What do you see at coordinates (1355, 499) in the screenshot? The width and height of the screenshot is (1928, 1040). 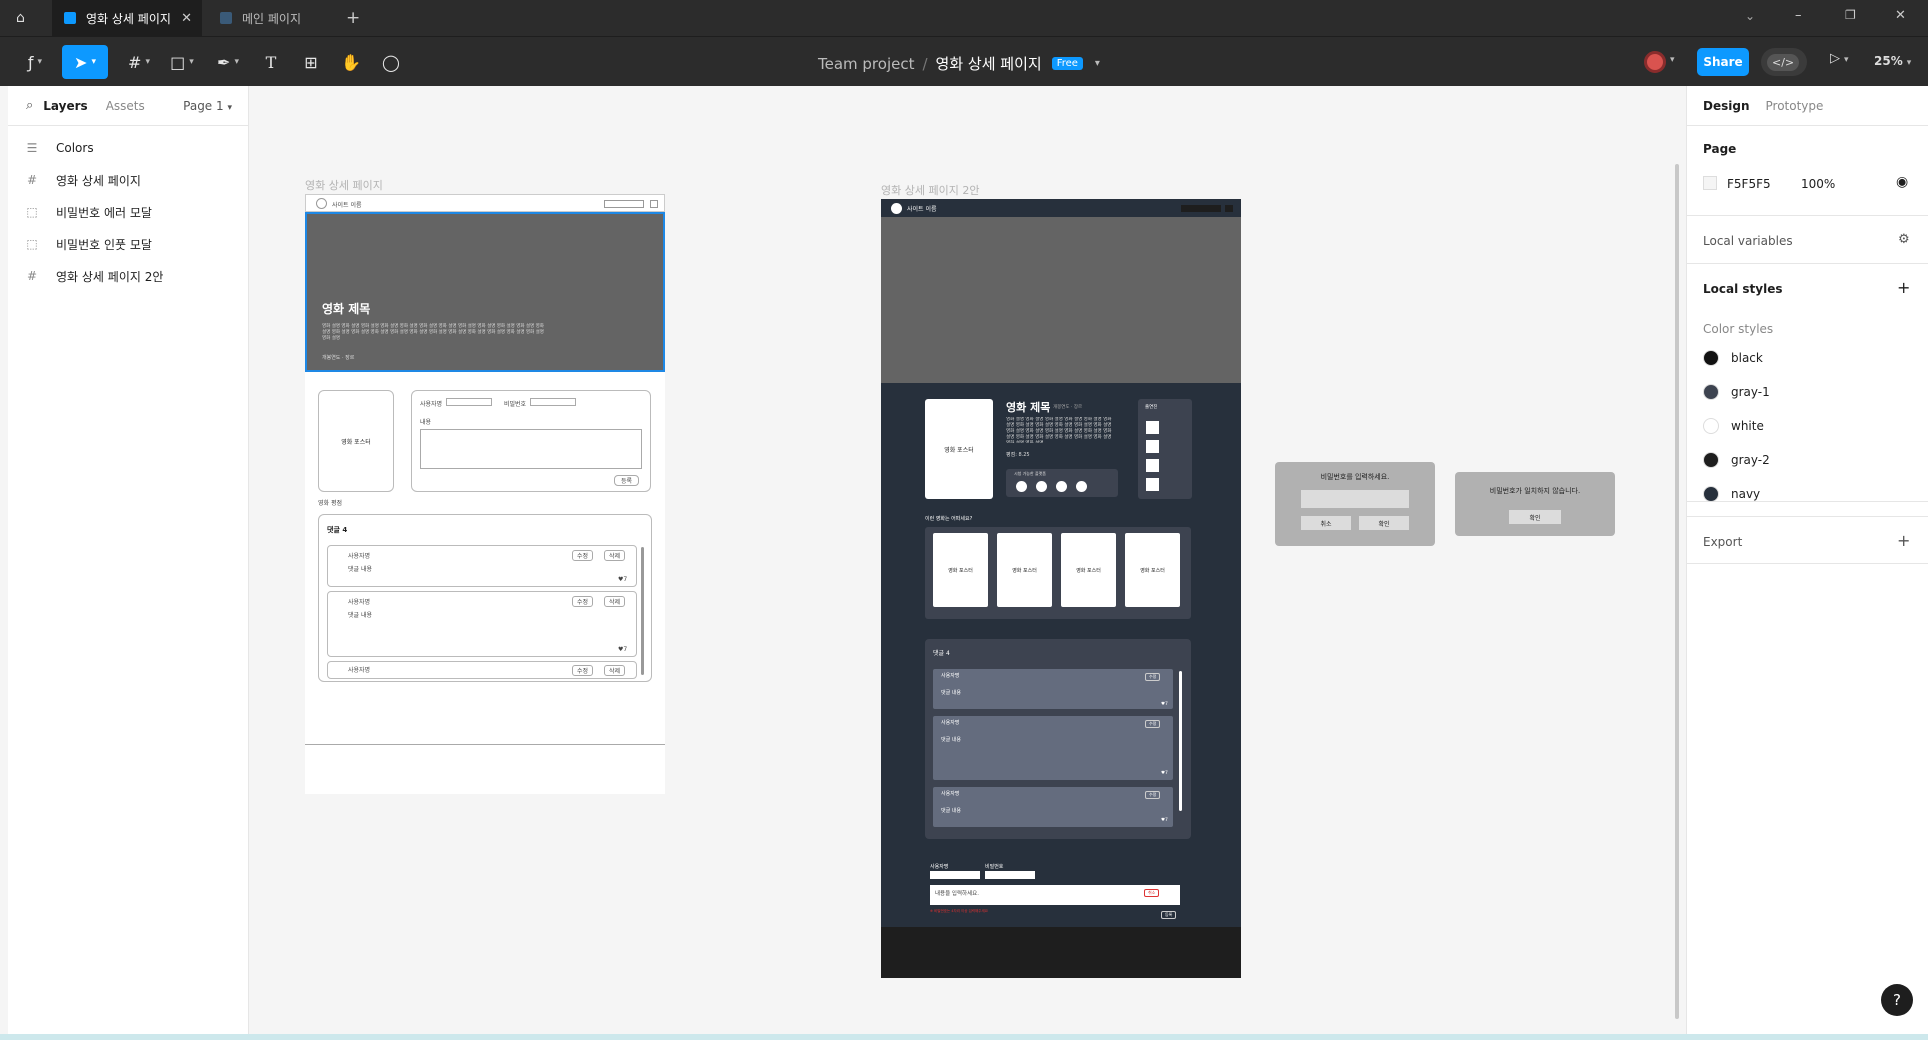 I see `modal-password-input` at bounding box center [1355, 499].